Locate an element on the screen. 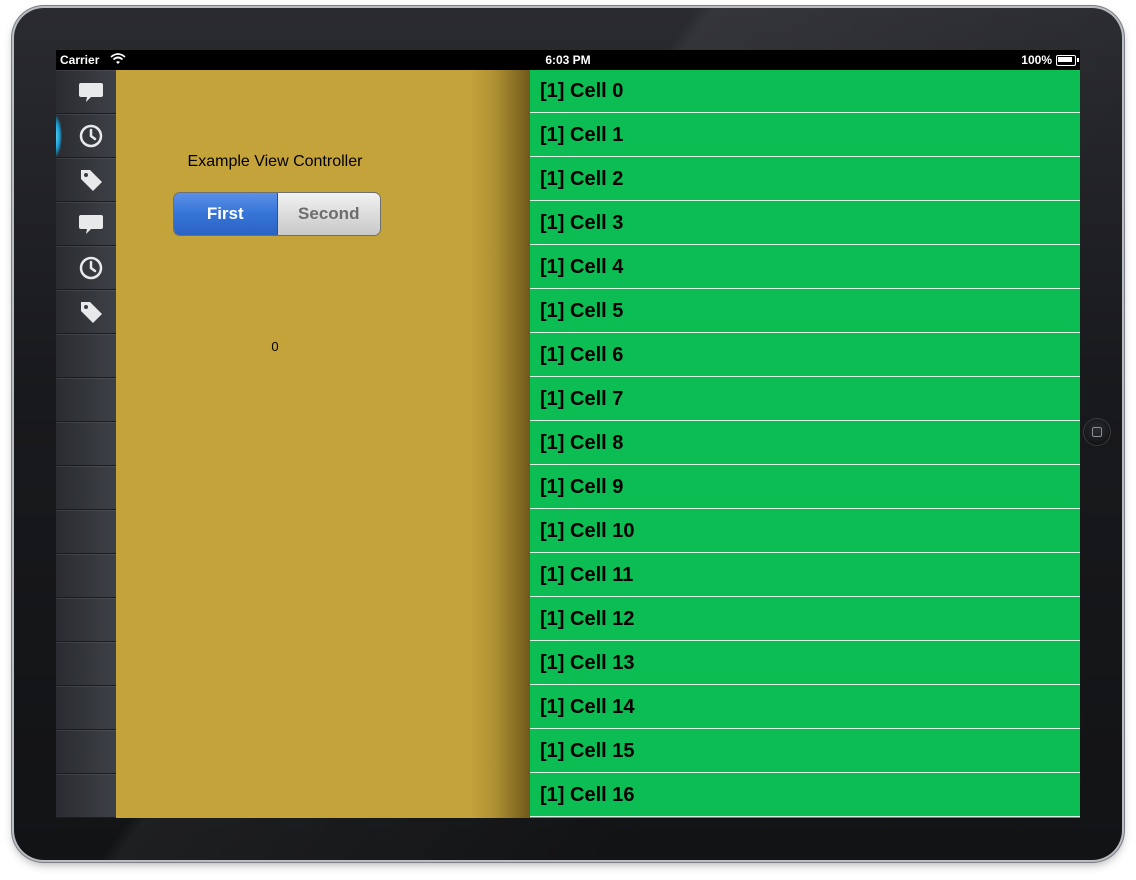 The height and width of the screenshot is (880, 1136). table-cell: [1] Cell 13 is located at coordinates (805, 663).